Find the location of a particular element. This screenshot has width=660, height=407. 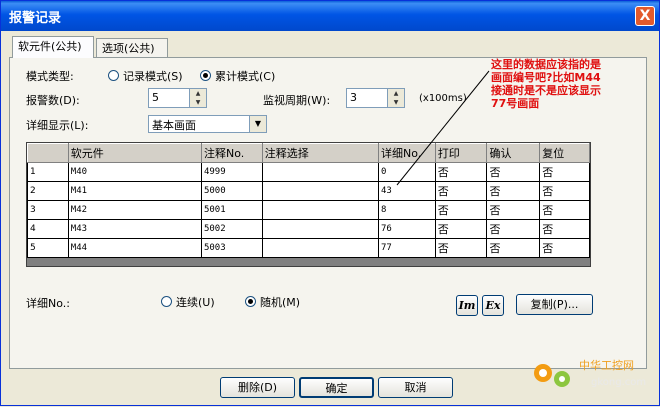

gear-icon is located at coordinates (552, 375).